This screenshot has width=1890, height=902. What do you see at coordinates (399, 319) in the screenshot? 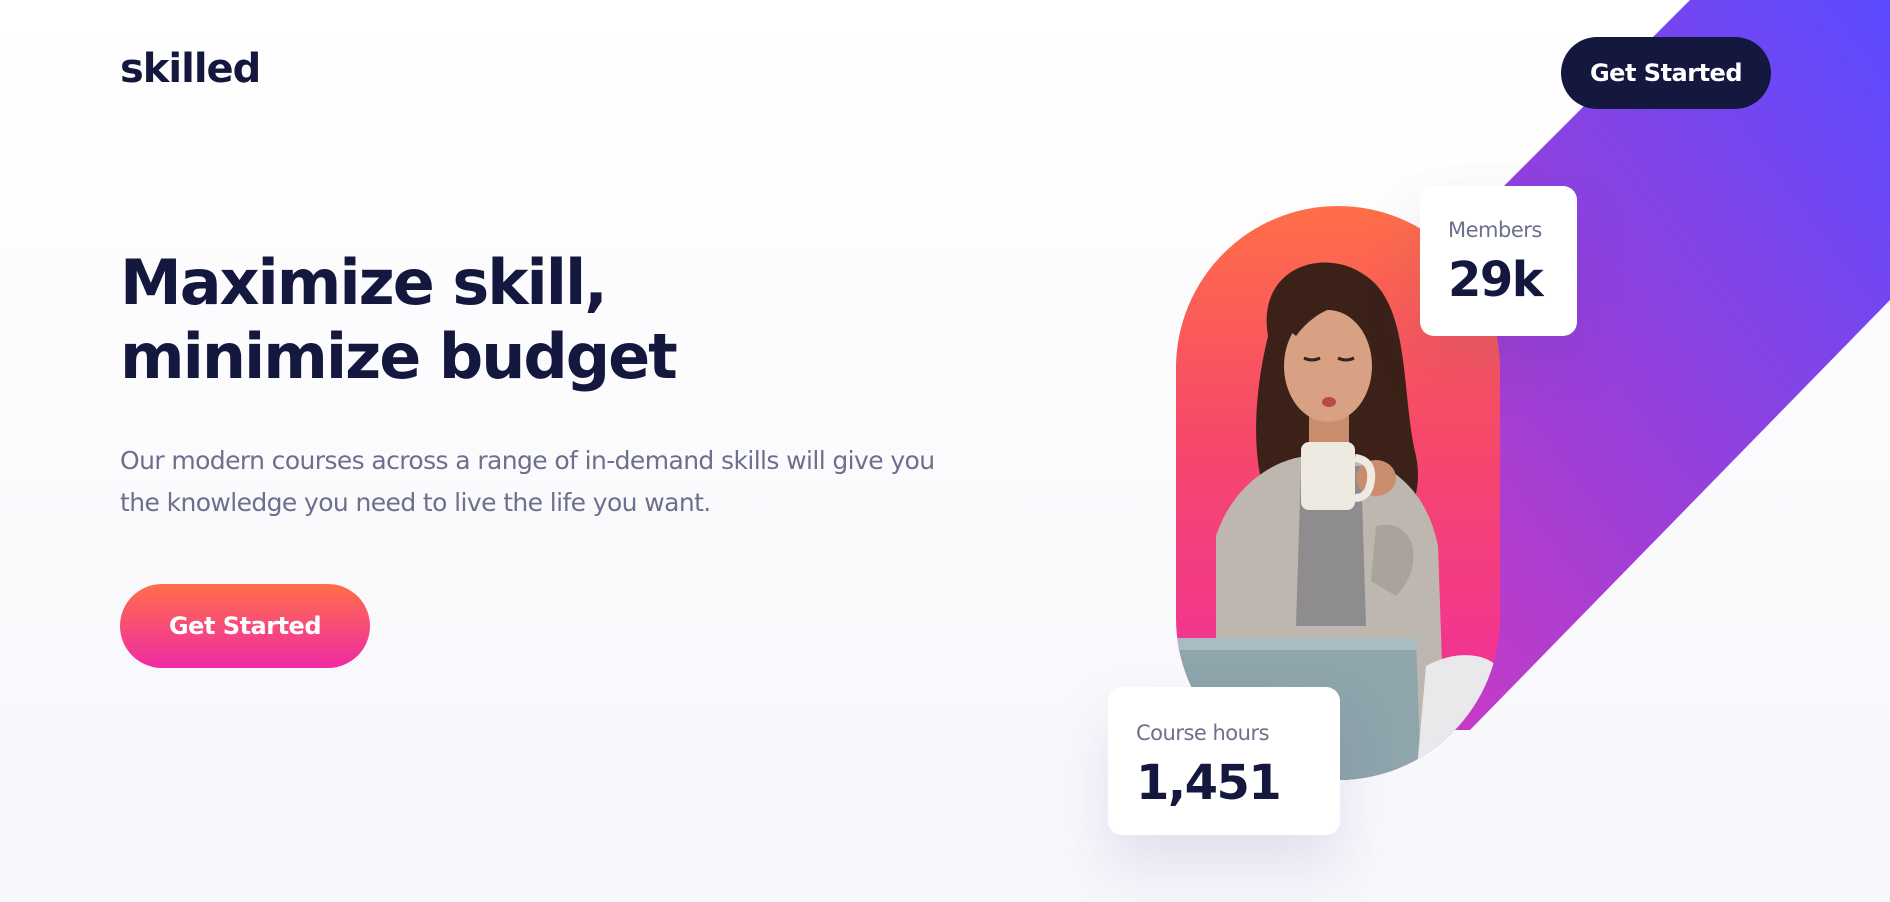
I see `hero-title: Maximize skill, minimize budget` at bounding box center [399, 319].